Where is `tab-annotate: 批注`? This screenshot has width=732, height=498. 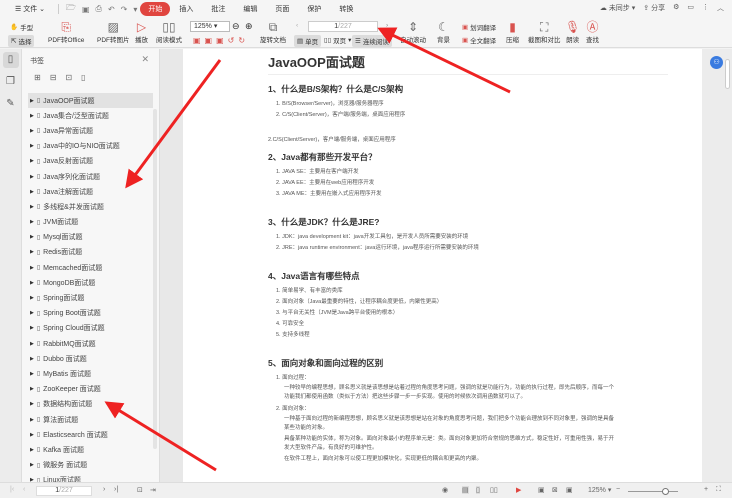 tab-annotate: 批注 is located at coordinates (218, 9).